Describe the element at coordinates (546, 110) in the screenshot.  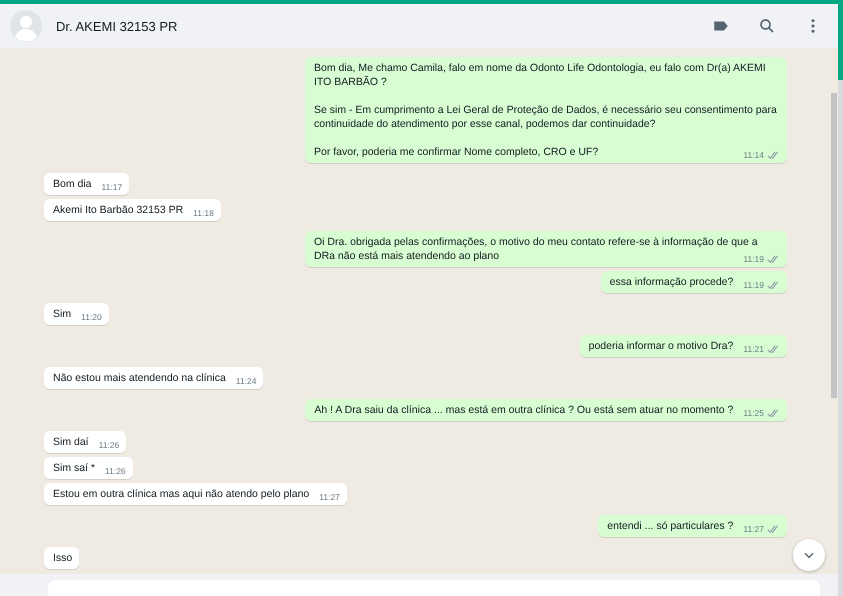
I see `outgoing-message: Bom dia, Me chamo Camila, falo em nome da Odonto Life Odontologia, eu falo com Dr(a) AKEMI ITO BARBÃO ? Se sim - Em cumprimento a Lei Geral de Proteção de Dados, é necessário seu consentimento para continuidade do atendimento por esse canal, podemos dar continuidade? Por favor, poderia me confirmar Nome completo, CRO e UF? 11:14` at that location.